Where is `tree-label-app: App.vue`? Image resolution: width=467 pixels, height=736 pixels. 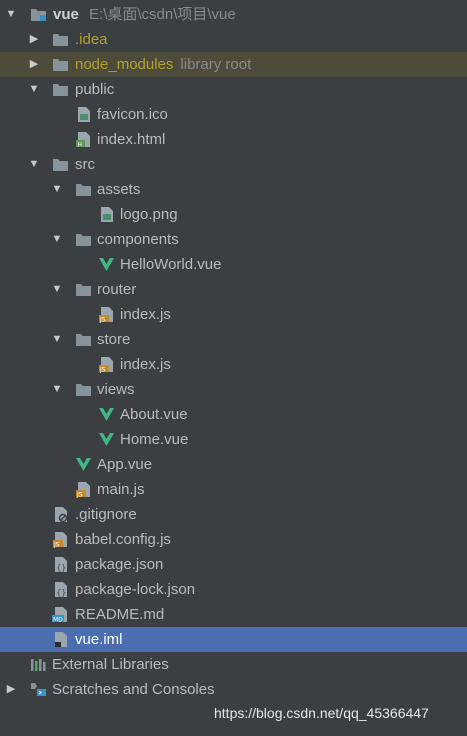
tree-label-app: App.vue is located at coordinates (125, 464).